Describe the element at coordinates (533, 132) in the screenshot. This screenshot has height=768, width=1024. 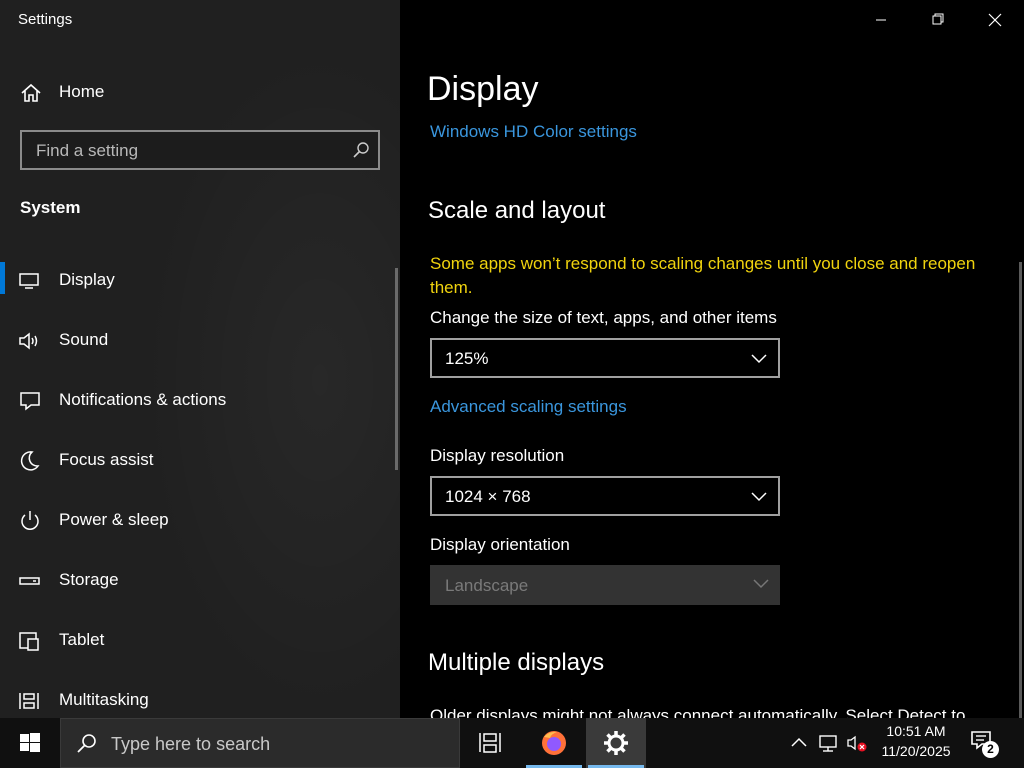
I see `hd-color-settings-link: Windows HD Color settings` at that location.